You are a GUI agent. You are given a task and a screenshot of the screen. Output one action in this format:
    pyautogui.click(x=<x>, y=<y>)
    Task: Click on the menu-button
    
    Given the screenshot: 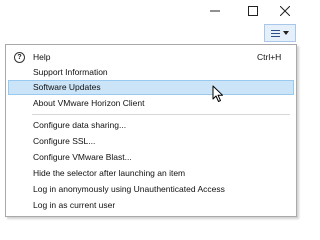 What is the action you would take?
    pyautogui.click(x=280, y=33)
    